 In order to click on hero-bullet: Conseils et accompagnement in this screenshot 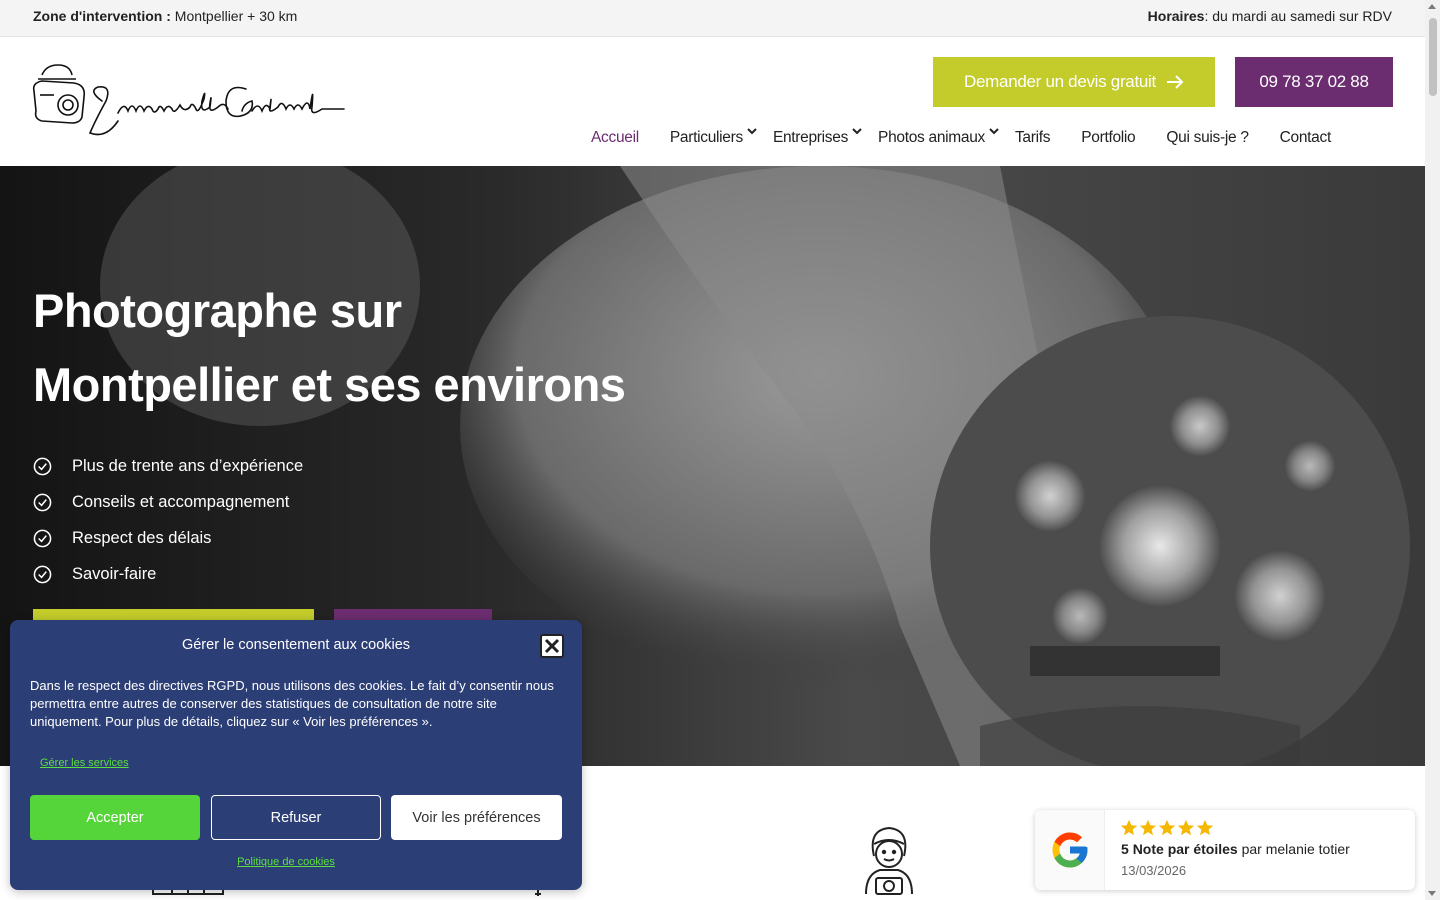, I will do `click(168, 502)`.